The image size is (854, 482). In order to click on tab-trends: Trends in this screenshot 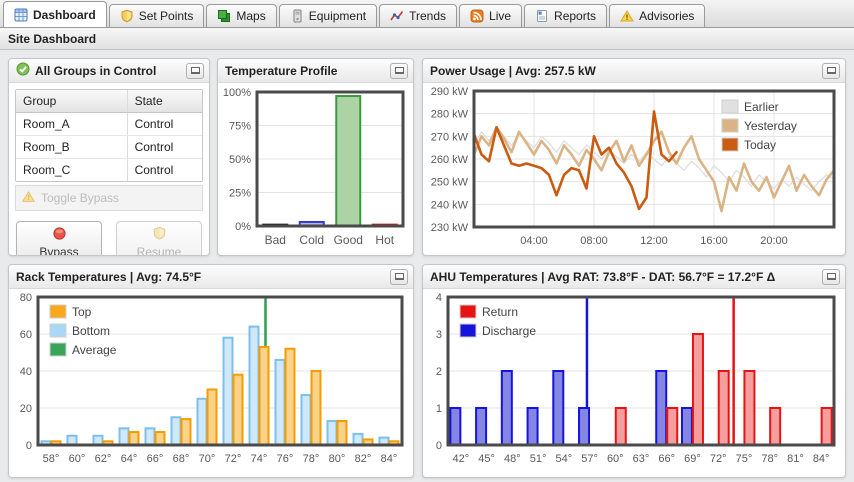, I will do `click(418, 15)`.